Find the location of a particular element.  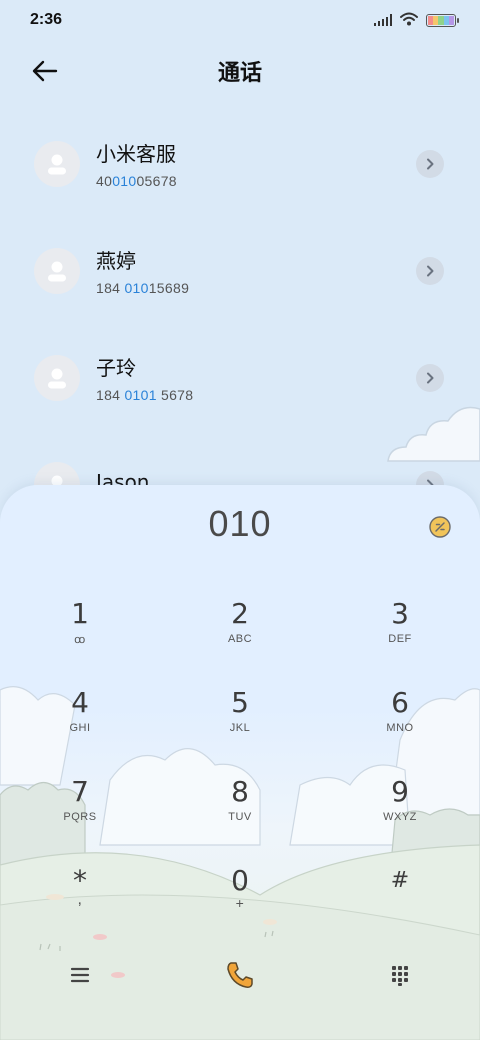

key-letters: , is located at coordinates (80, 899).